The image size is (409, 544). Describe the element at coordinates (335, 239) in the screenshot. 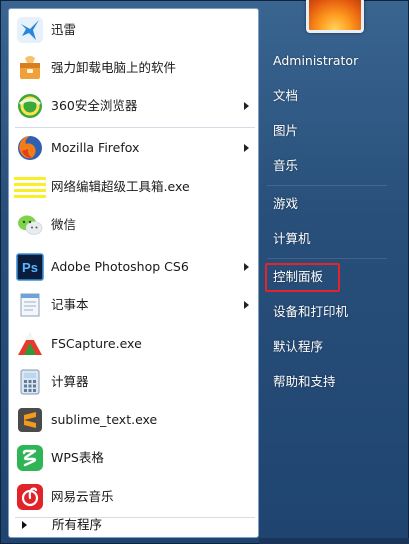

I see `right-item-computer: 计算机` at that location.